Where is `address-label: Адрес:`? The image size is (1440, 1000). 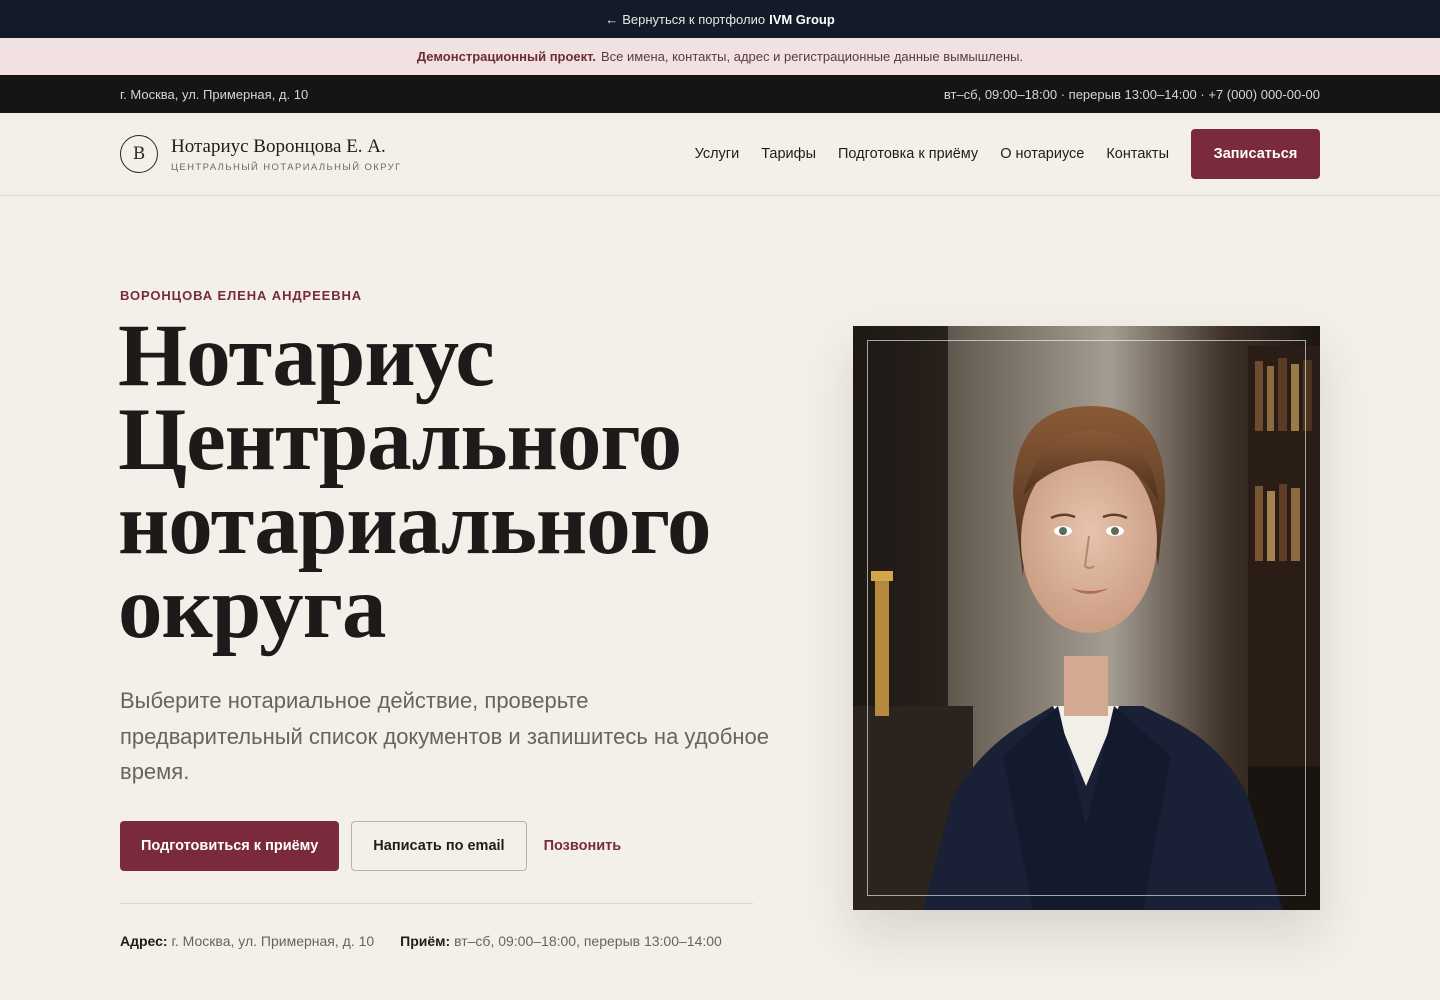
address-label: Адрес: is located at coordinates (144, 941).